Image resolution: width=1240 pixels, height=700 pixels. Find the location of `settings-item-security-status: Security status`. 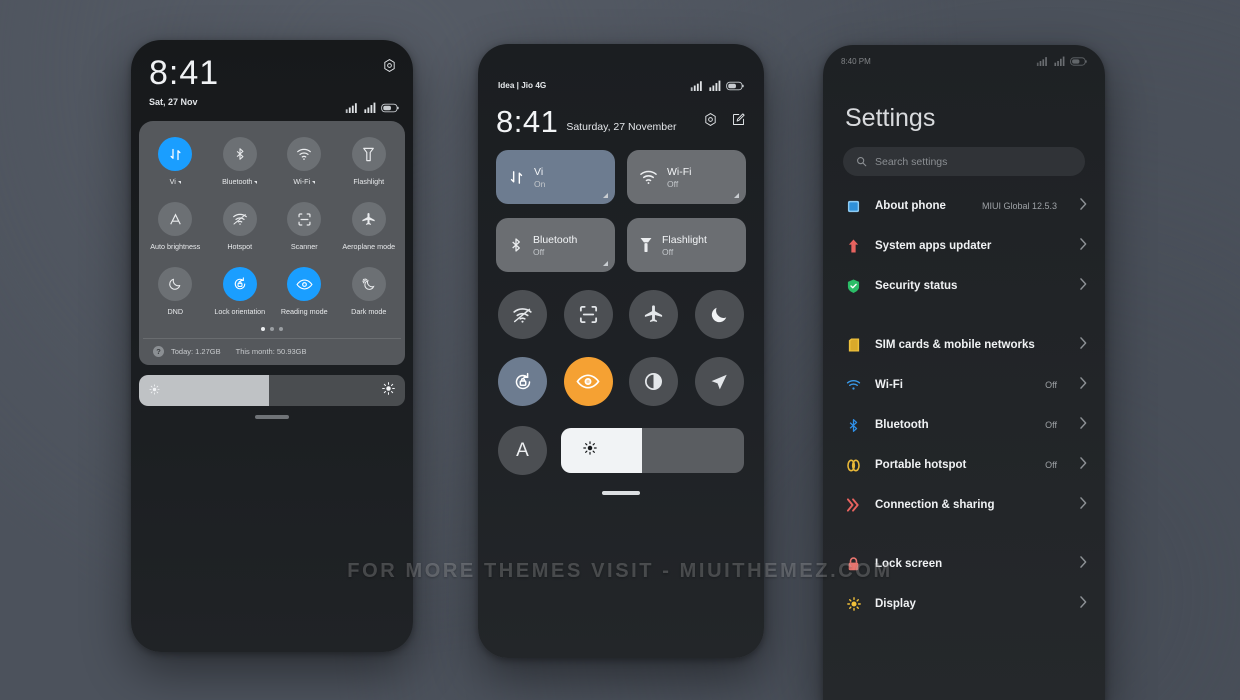

settings-item-security-status: Security status is located at coordinates (964, 286).